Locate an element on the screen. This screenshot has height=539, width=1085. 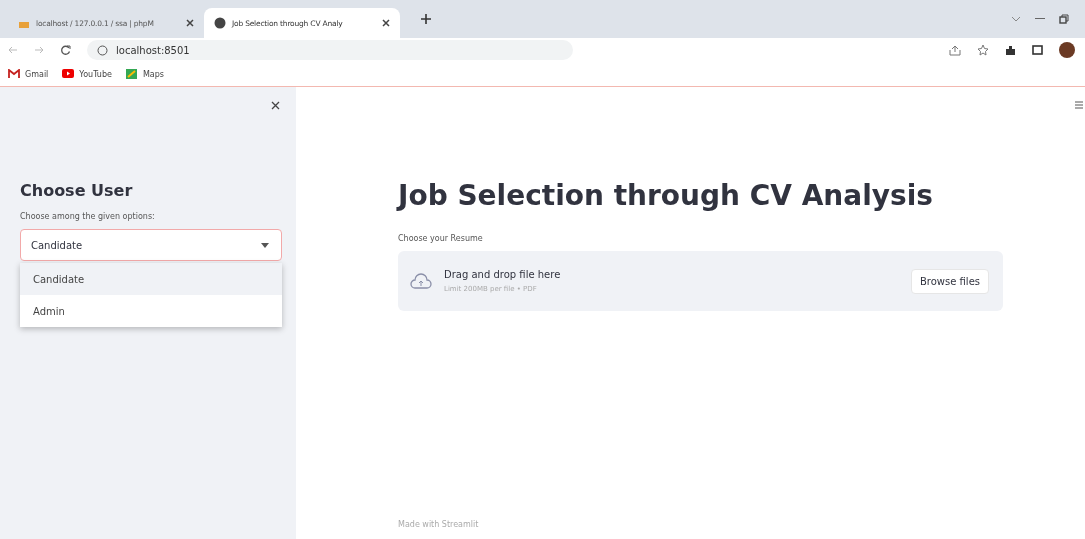
restore-icon is located at coordinates (1064, 19).